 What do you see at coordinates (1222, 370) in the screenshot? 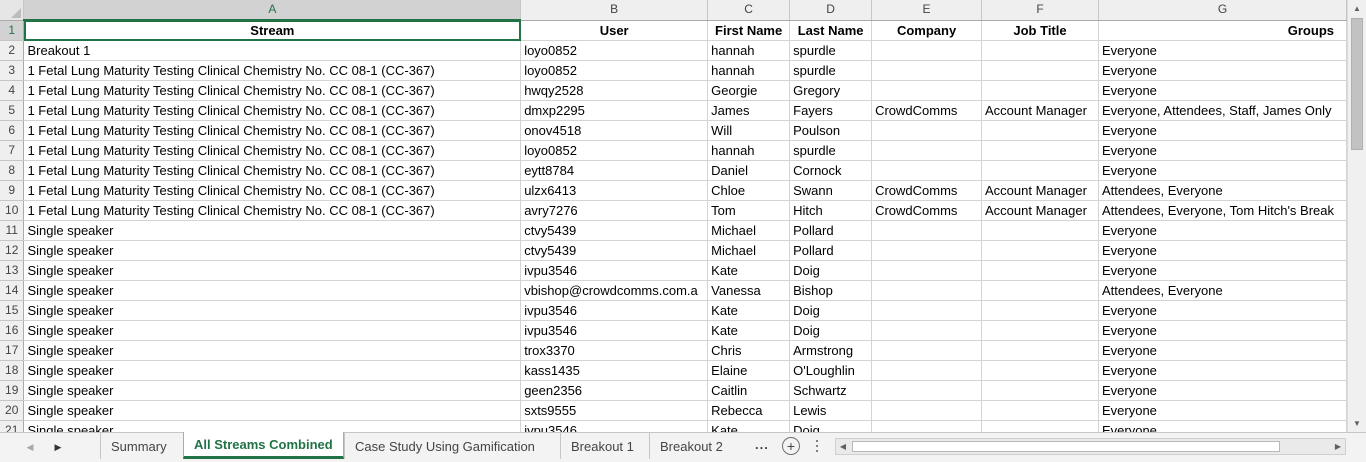
I see `cell-g18: Everyone` at bounding box center [1222, 370].